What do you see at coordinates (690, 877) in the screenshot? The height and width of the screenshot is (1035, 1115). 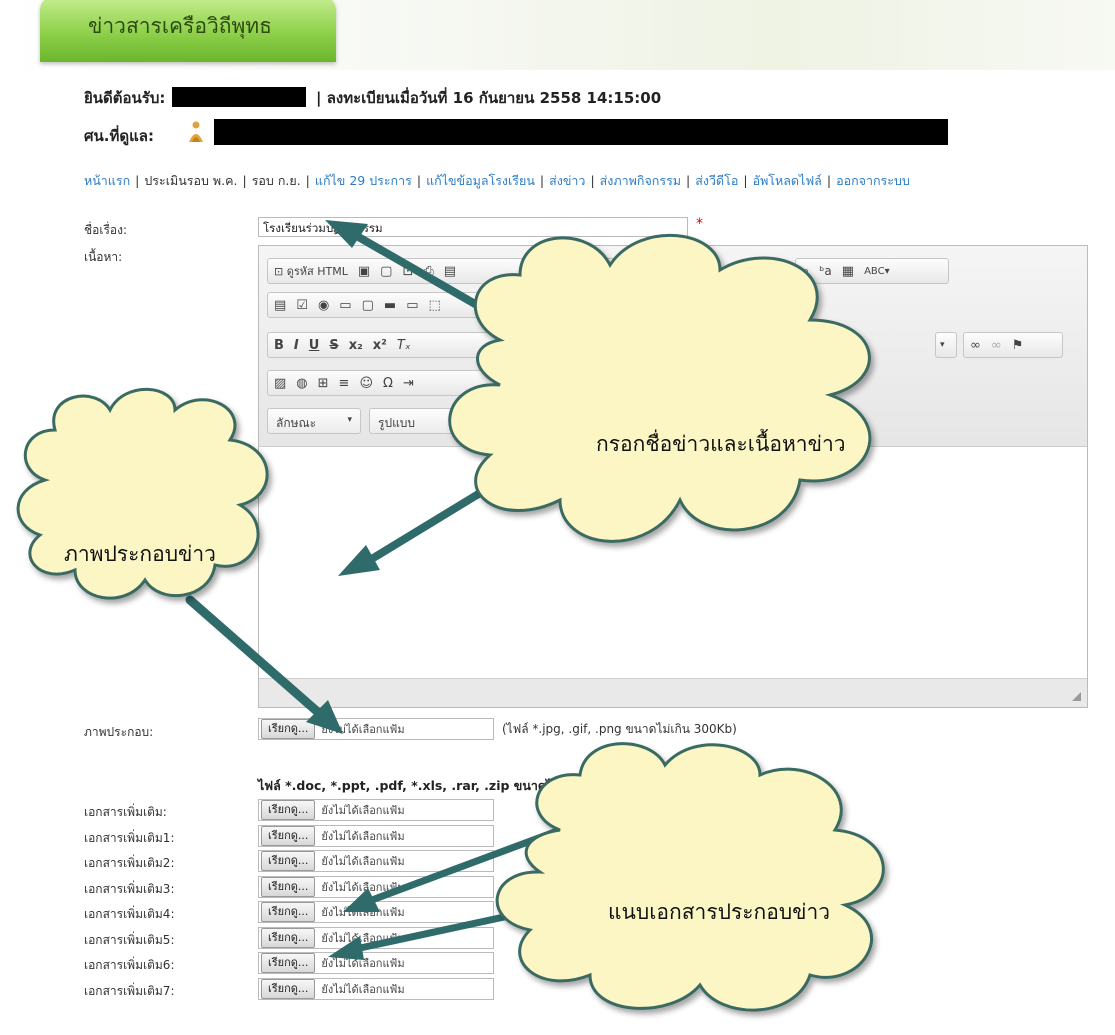 I see `cloud-attach-docs` at bounding box center [690, 877].